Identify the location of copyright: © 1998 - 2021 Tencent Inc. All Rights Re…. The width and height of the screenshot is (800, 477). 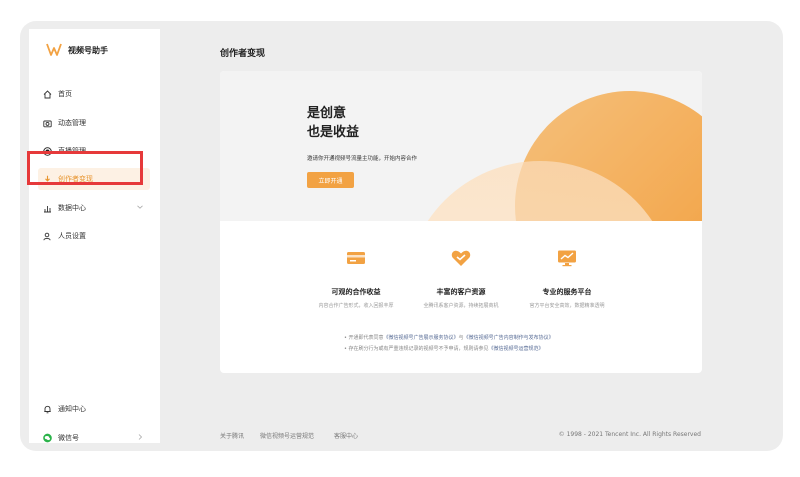
(629, 434).